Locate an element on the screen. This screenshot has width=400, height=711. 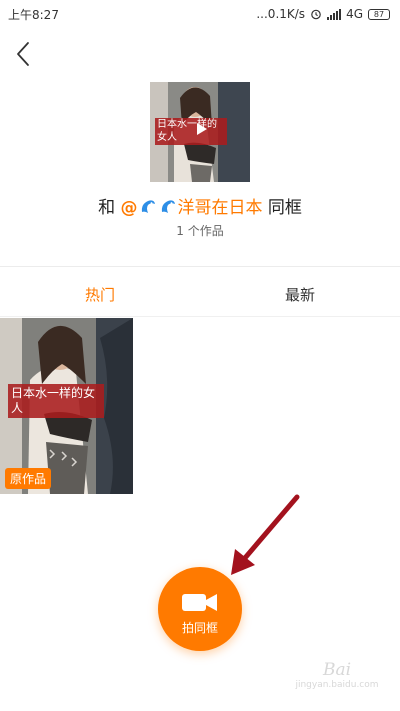
back-icon is located at coordinates (24, 54).